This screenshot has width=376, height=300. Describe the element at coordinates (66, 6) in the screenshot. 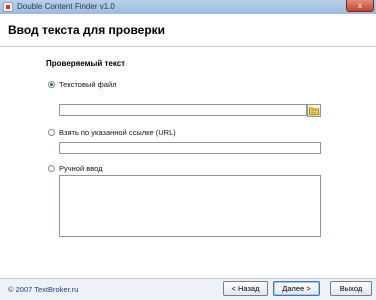

I see `window-title: Double Content Finder v1.0` at that location.